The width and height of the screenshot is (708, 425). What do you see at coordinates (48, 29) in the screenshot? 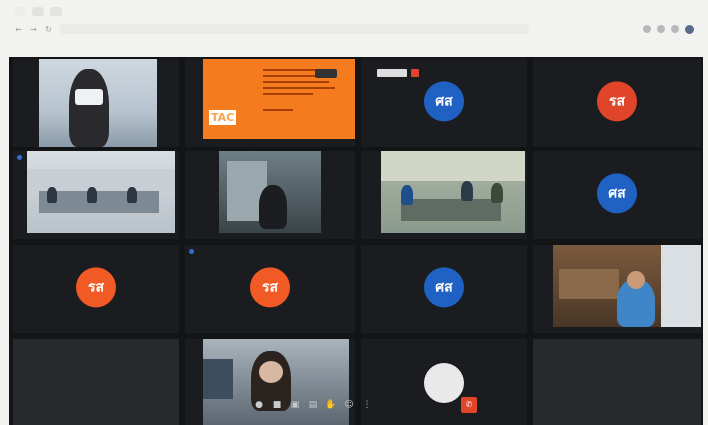
I see `reload-icon: ↻` at bounding box center [48, 29].